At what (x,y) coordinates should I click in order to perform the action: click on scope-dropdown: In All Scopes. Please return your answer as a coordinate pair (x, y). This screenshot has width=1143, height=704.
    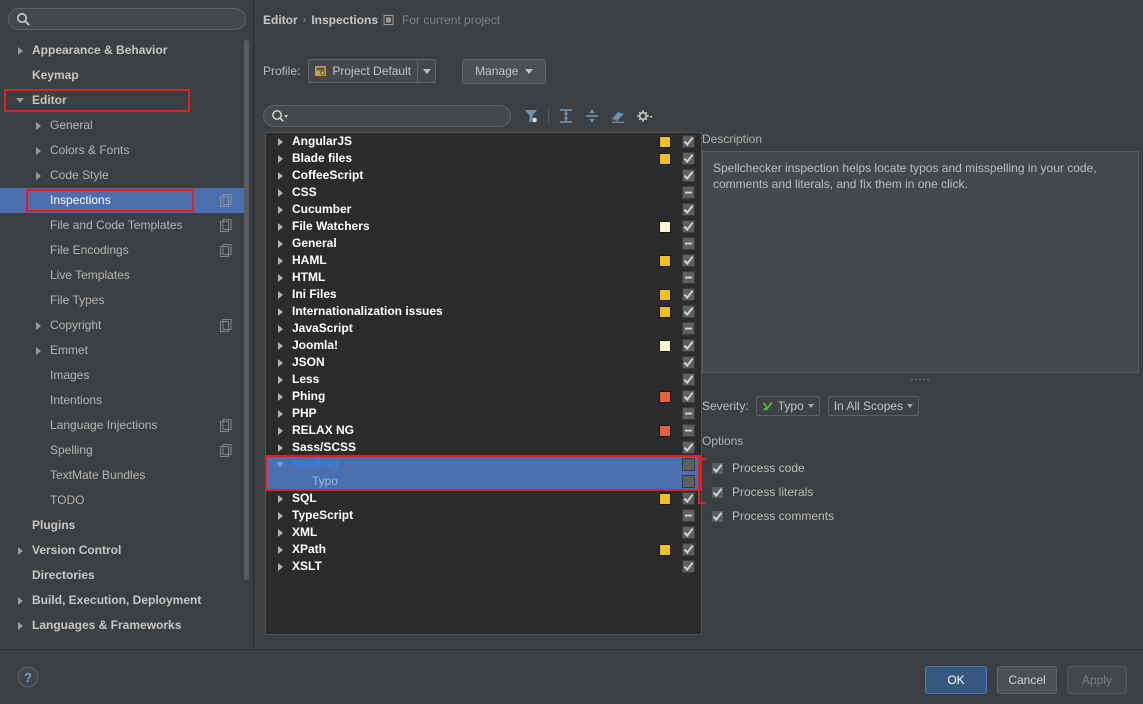
    Looking at the image, I should click on (873, 406).